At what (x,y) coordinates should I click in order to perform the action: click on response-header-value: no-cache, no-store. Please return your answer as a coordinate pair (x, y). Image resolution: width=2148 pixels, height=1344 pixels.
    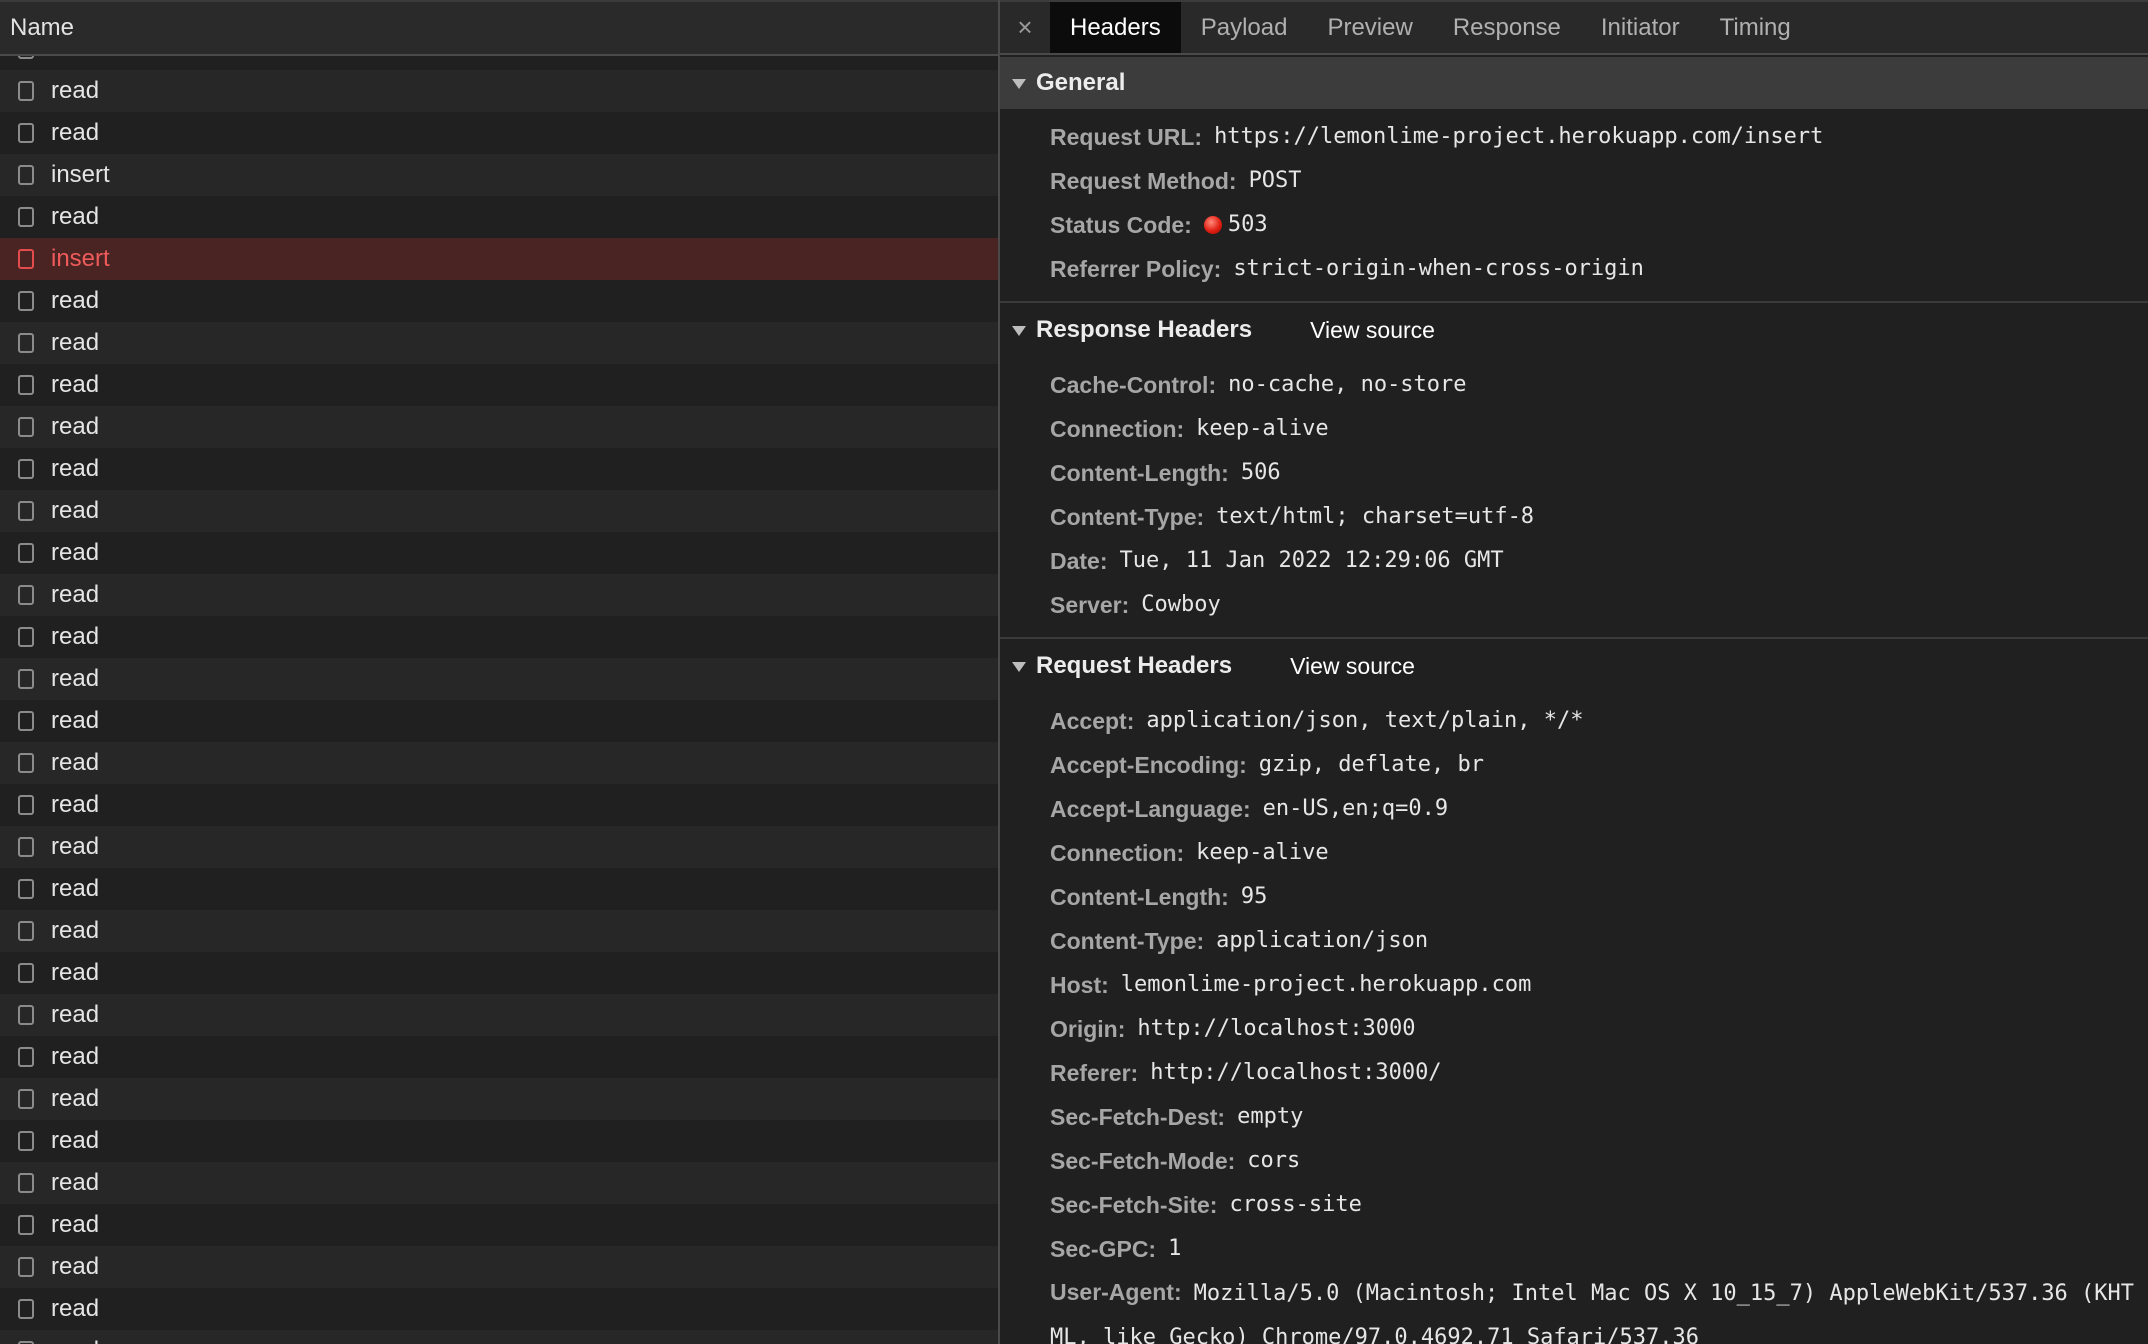
    Looking at the image, I should click on (1347, 385).